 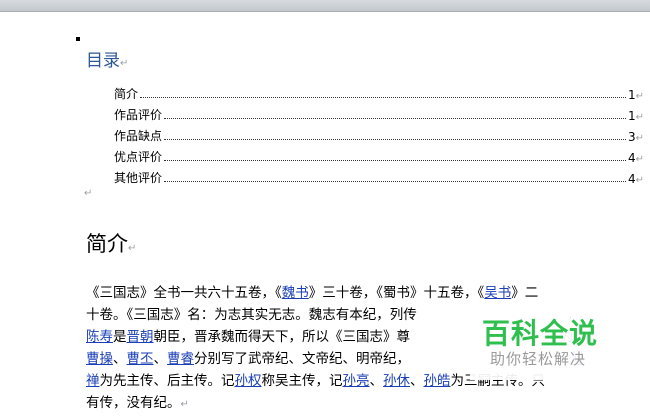 What do you see at coordinates (379, 154) in the screenshot?
I see `toc-item: 优点评价 4↵` at bounding box center [379, 154].